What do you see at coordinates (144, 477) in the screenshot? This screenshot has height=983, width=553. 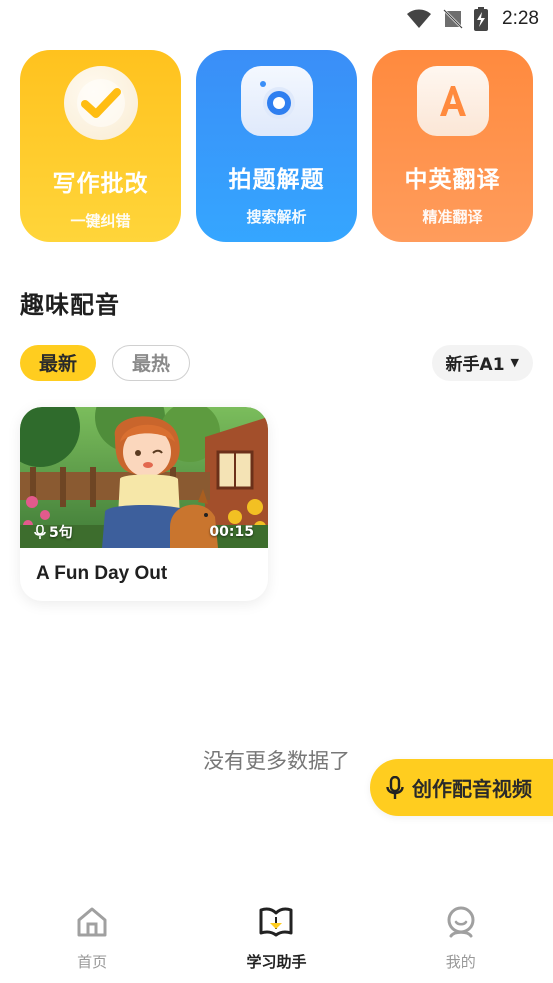 I see `video-thumbnail: 5句 00:15` at bounding box center [144, 477].